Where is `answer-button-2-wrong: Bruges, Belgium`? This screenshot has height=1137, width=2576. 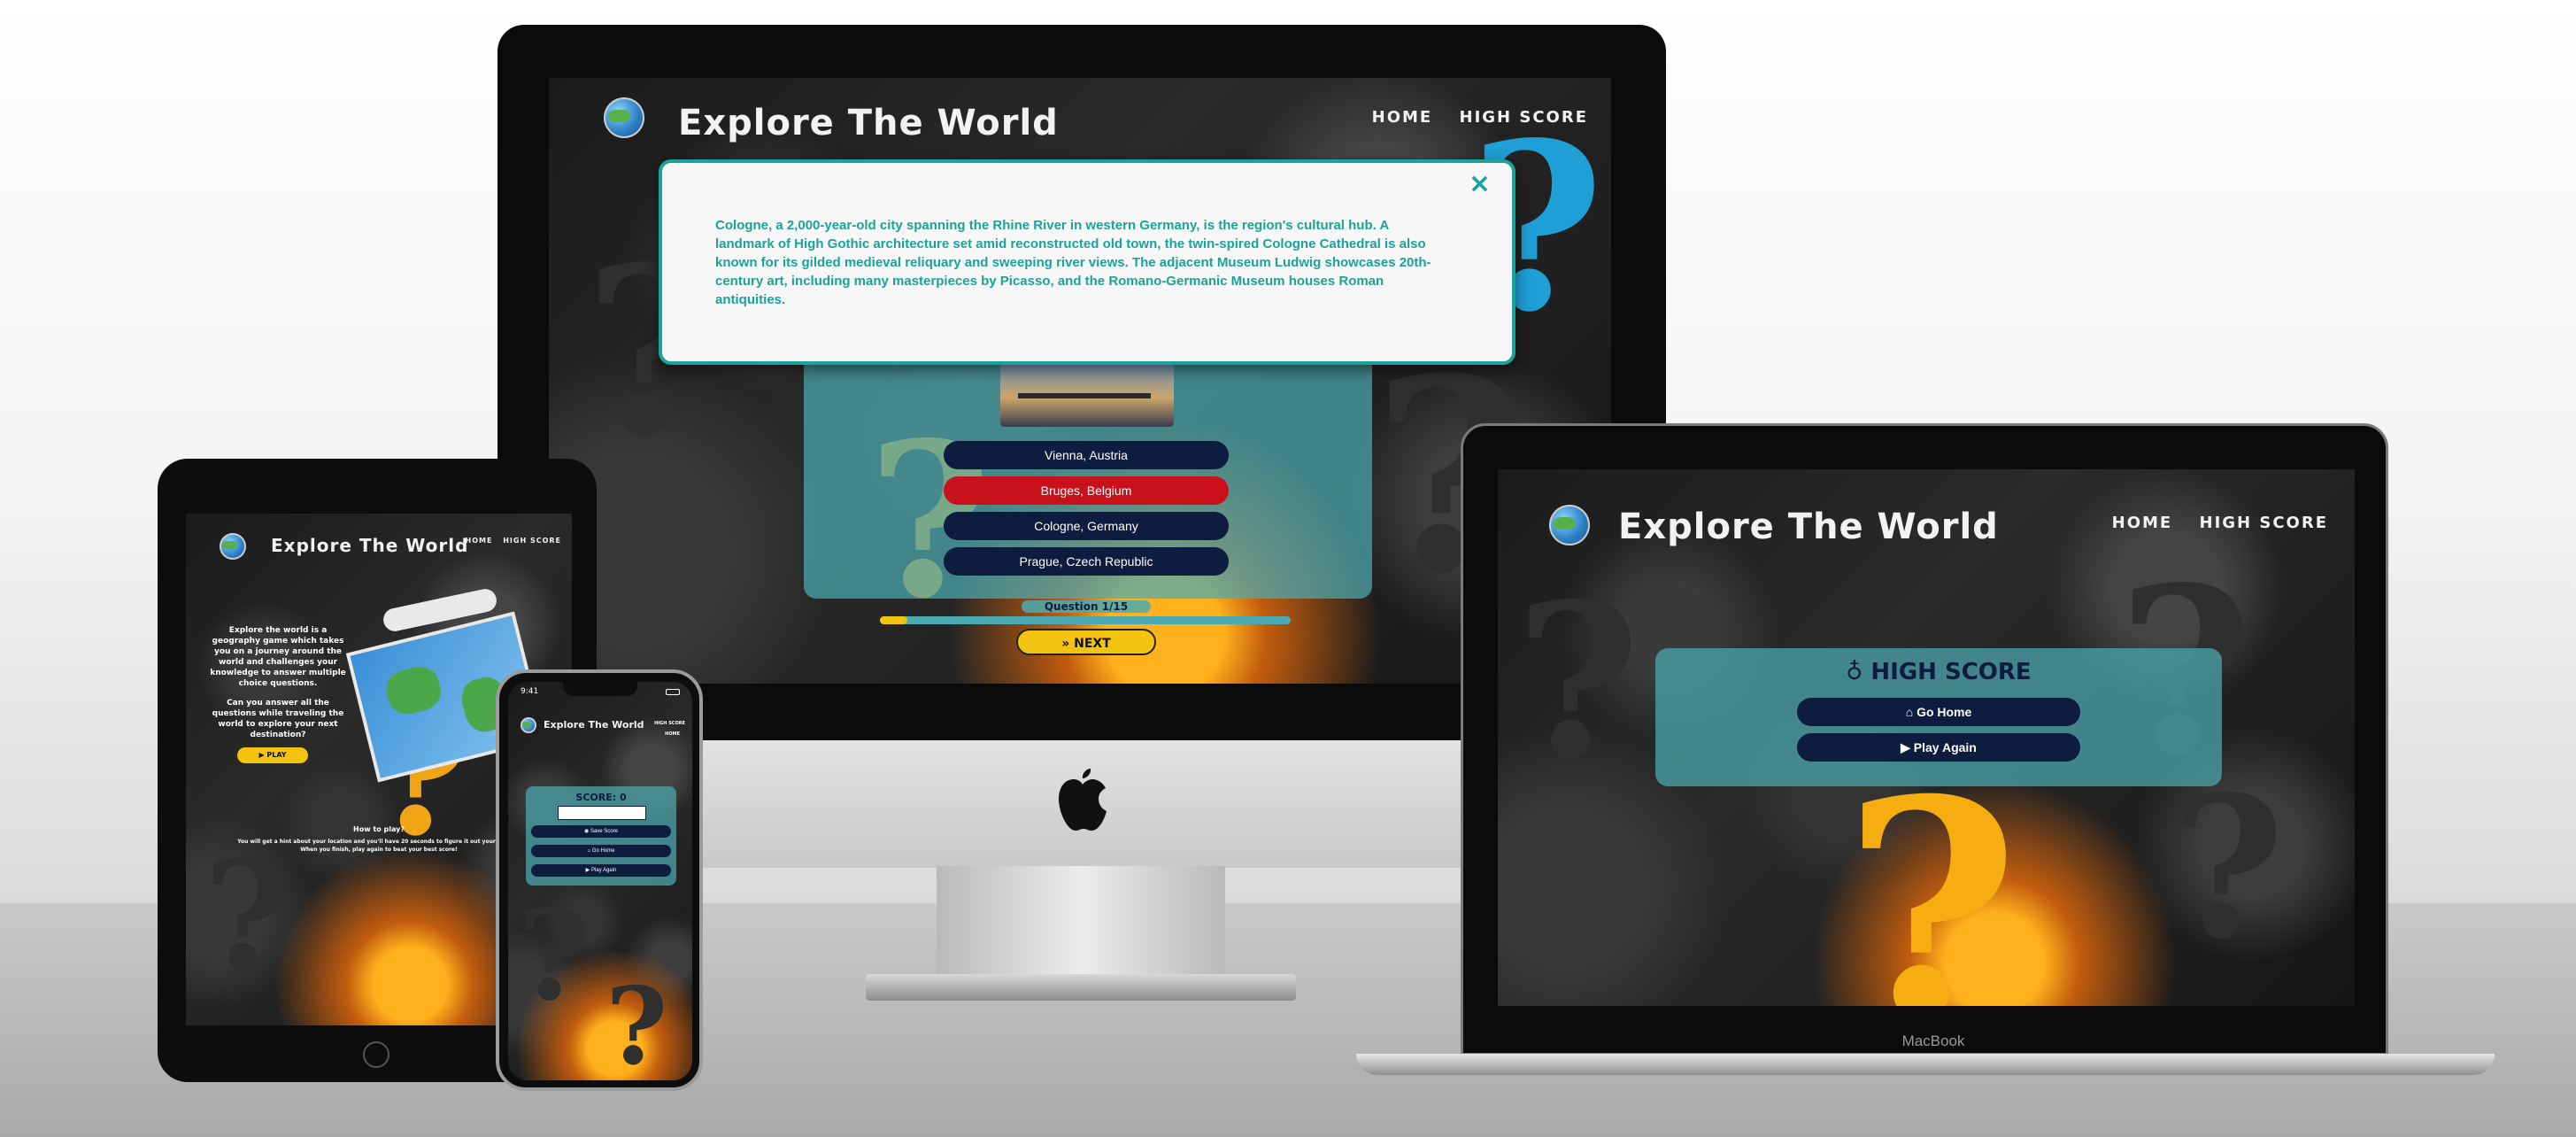
answer-button-2-wrong: Bruges, Belgium is located at coordinates (1086, 490).